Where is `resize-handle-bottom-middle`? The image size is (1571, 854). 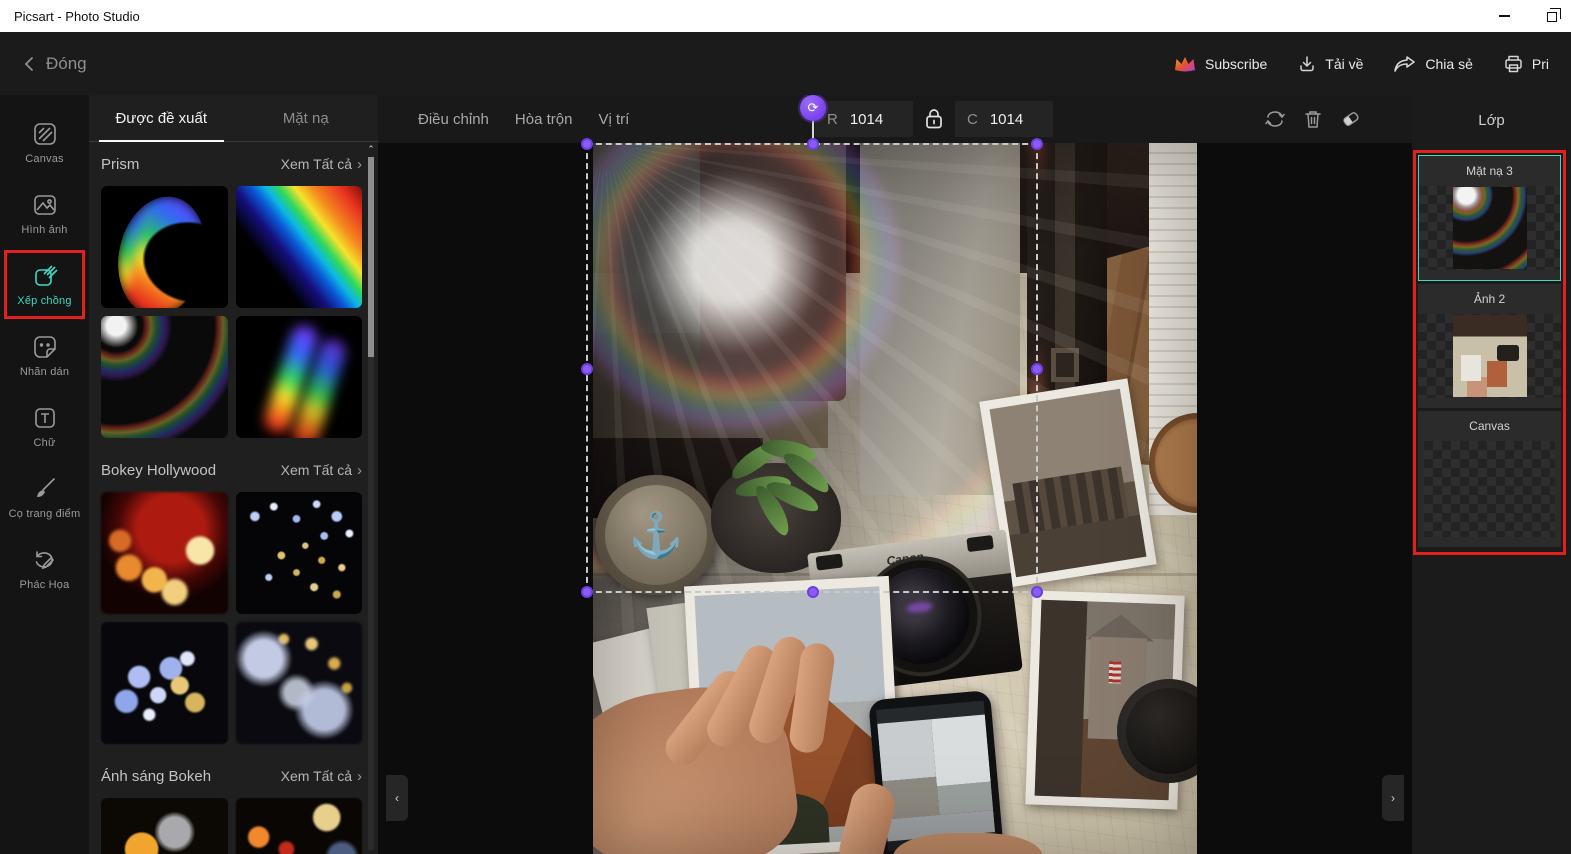 resize-handle-bottom-middle is located at coordinates (813, 592).